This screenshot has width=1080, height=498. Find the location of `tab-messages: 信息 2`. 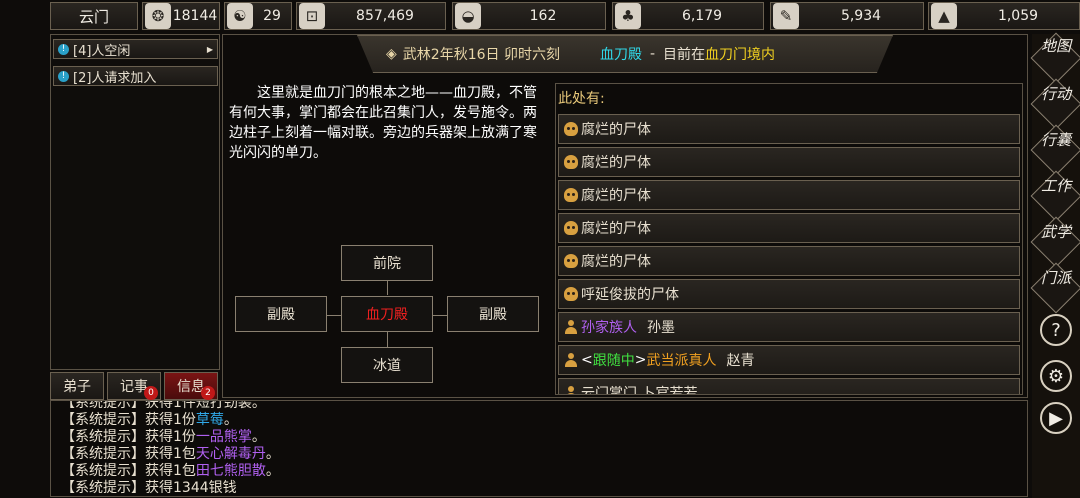

tab-messages: 信息 2 is located at coordinates (191, 386).